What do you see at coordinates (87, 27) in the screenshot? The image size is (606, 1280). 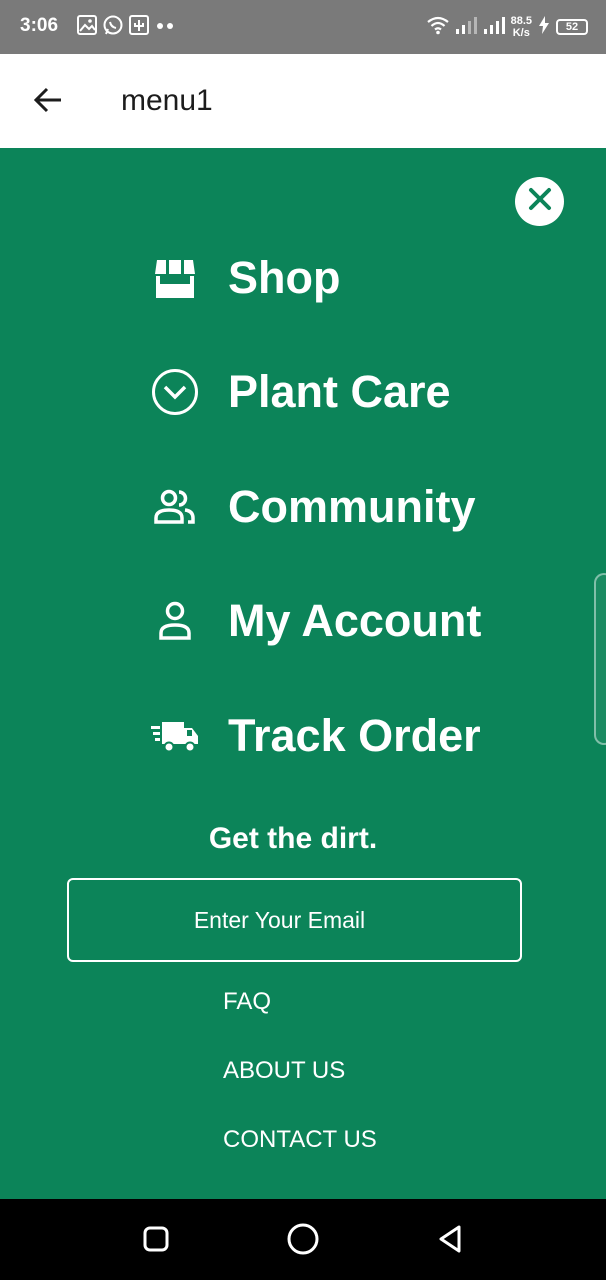 I see `gallery-icon` at bounding box center [87, 27].